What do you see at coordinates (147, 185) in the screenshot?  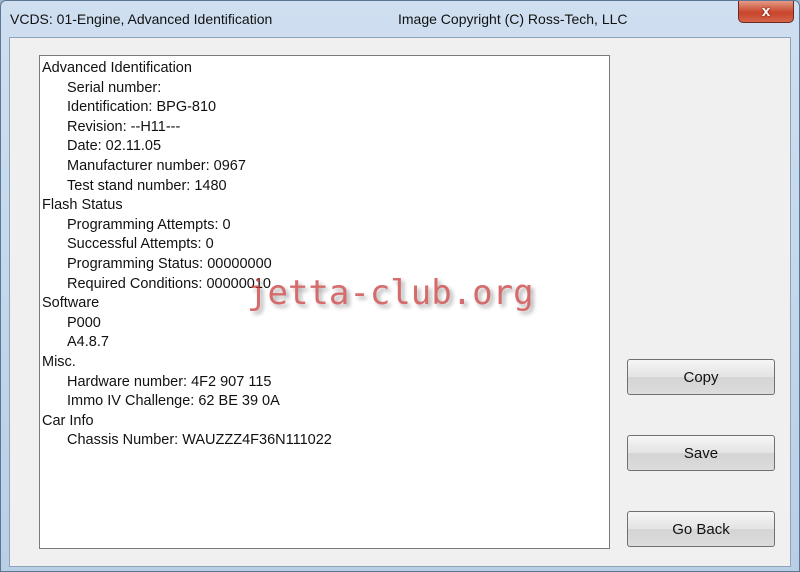 I see `info-line: Test stand number: 1480` at bounding box center [147, 185].